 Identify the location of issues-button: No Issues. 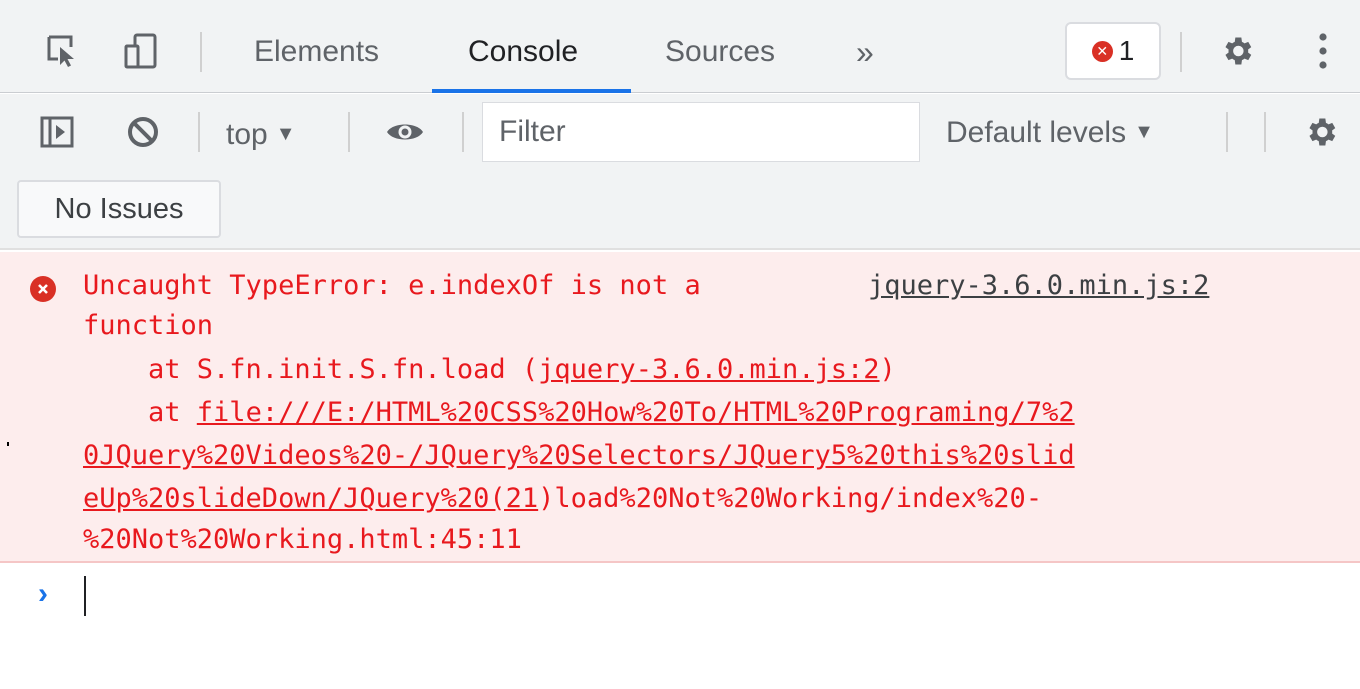
(119, 209).